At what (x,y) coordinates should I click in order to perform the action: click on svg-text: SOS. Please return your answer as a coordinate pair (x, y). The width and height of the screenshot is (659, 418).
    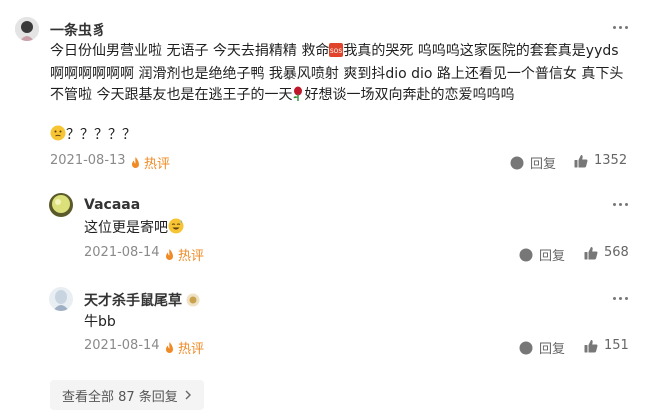
    Looking at the image, I should click on (336, 51).